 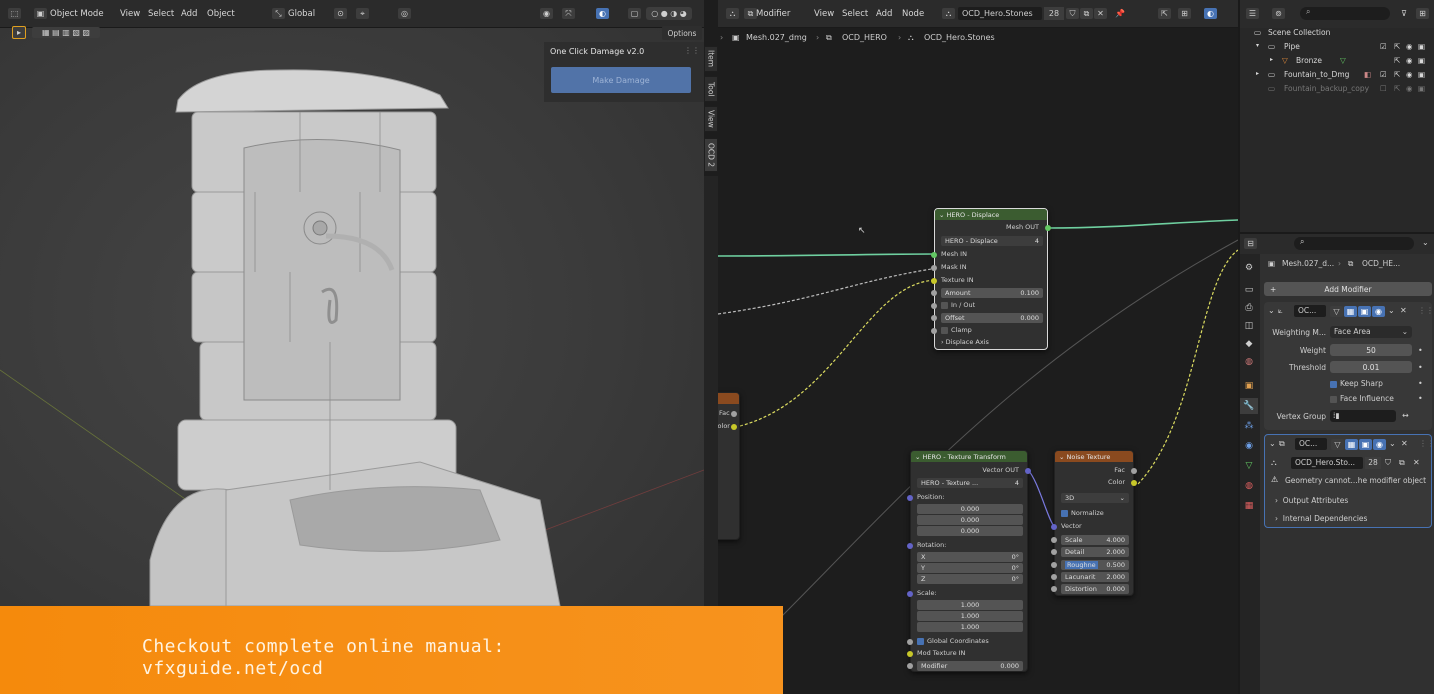 I want to click on normalize-checkbox: Normalize, so click(x=1082, y=513).